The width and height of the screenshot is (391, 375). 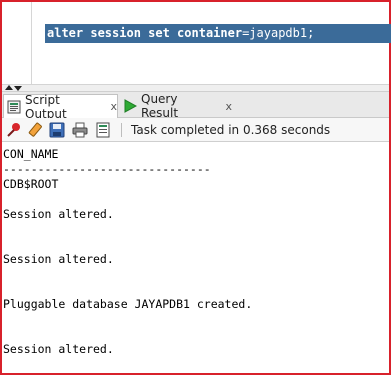 What do you see at coordinates (195, 88) in the screenshot?
I see `panel-splitter` at bounding box center [195, 88].